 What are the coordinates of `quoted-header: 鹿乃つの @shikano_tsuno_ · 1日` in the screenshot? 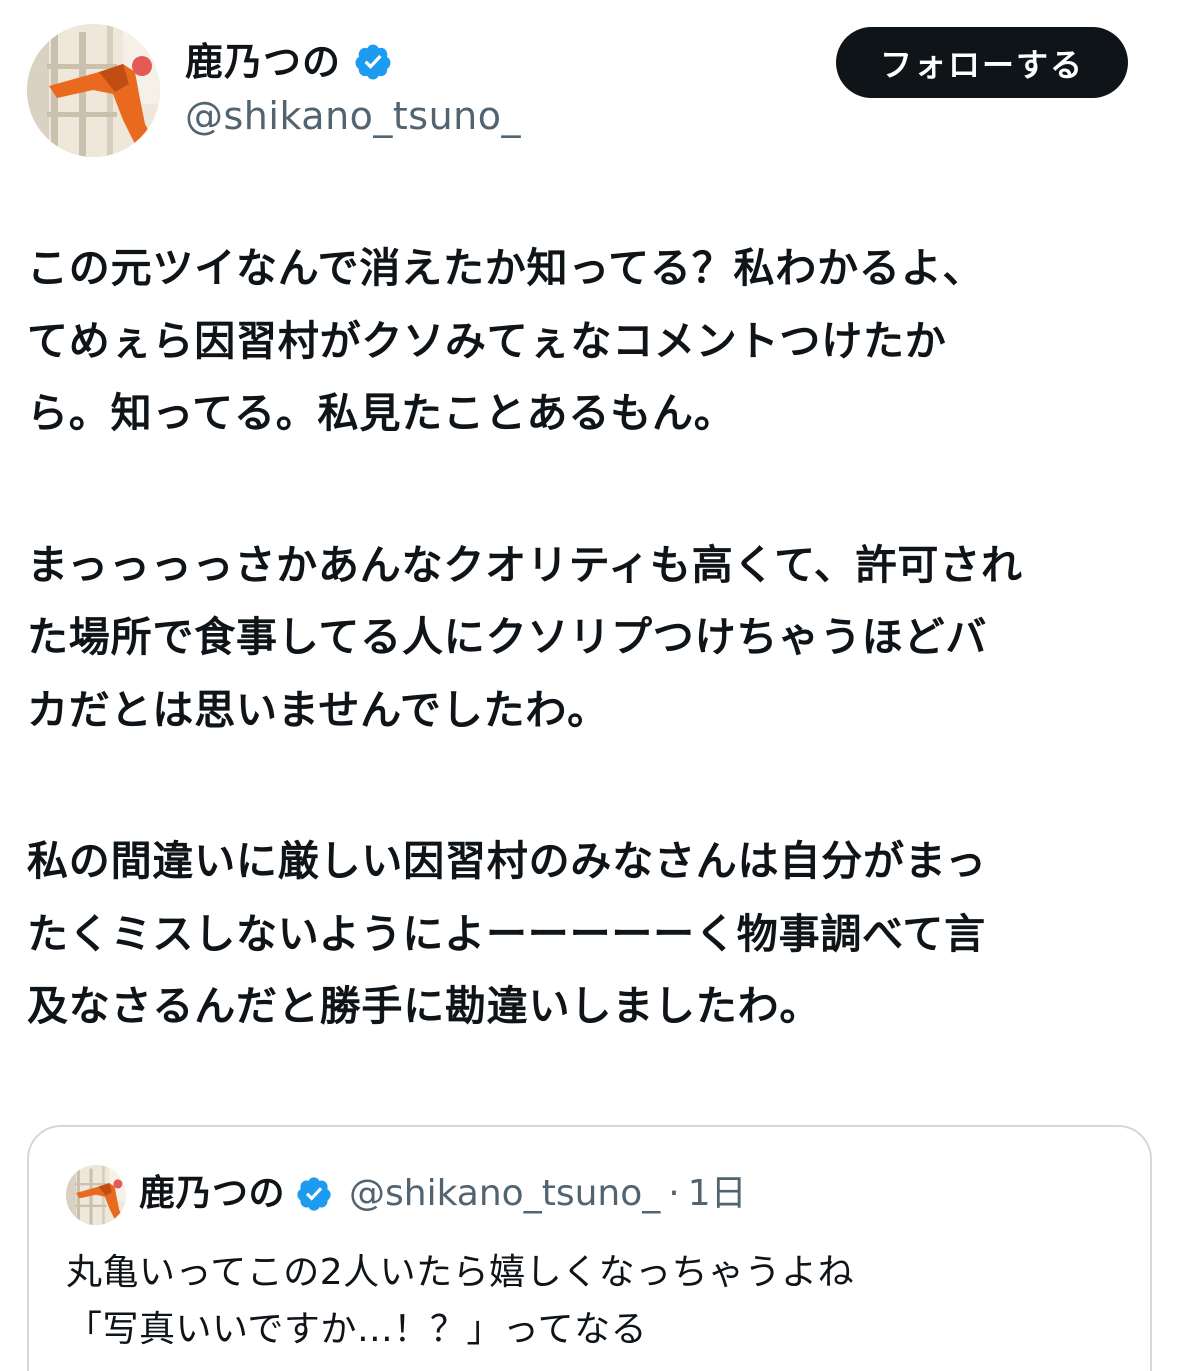 It's located at (443, 1194).